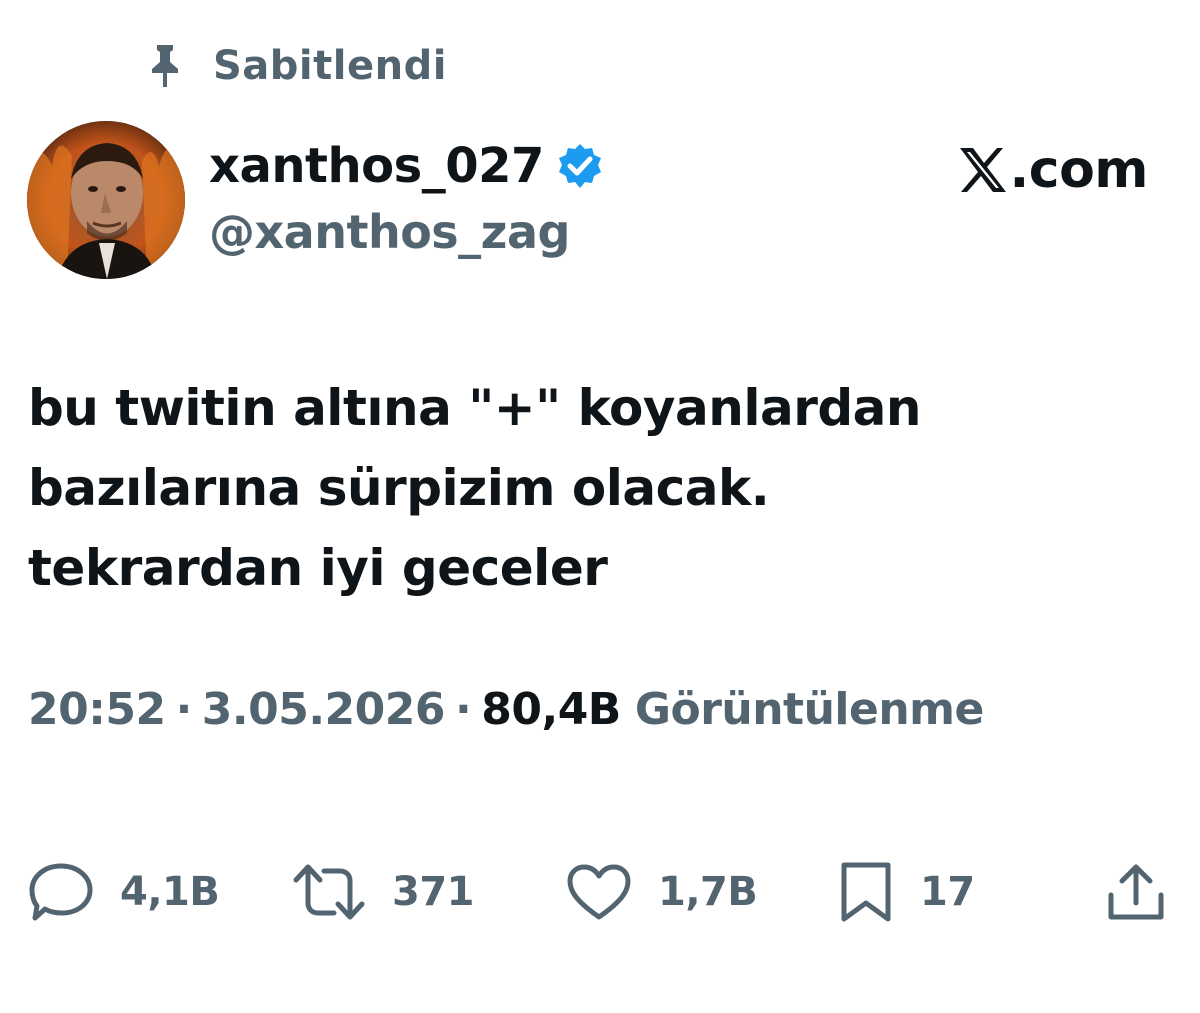 The image size is (1200, 1013). I want to click on reply-icon, so click(61, 892).